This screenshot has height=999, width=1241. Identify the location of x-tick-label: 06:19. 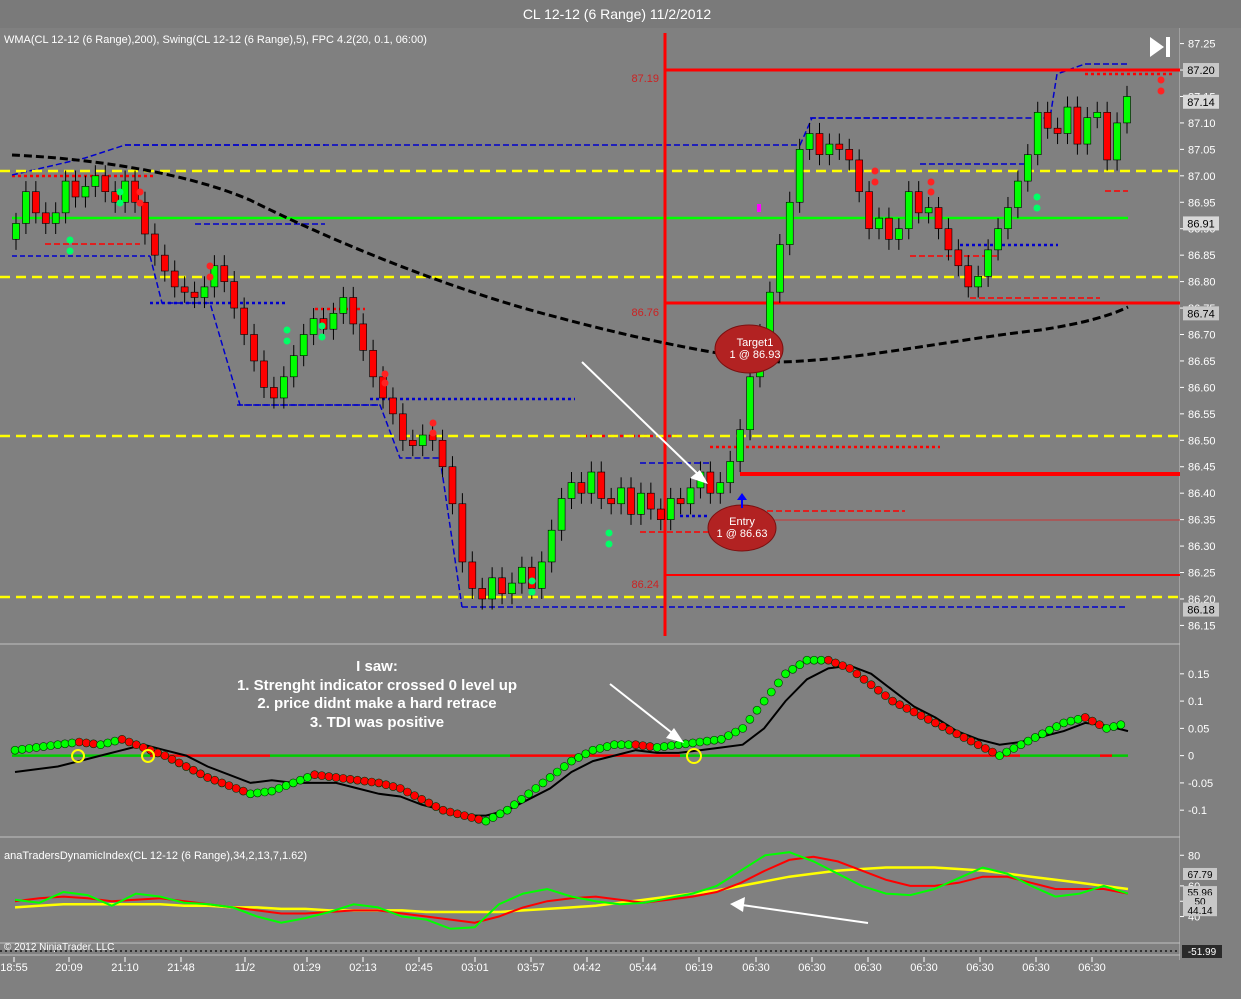
(699, 968).